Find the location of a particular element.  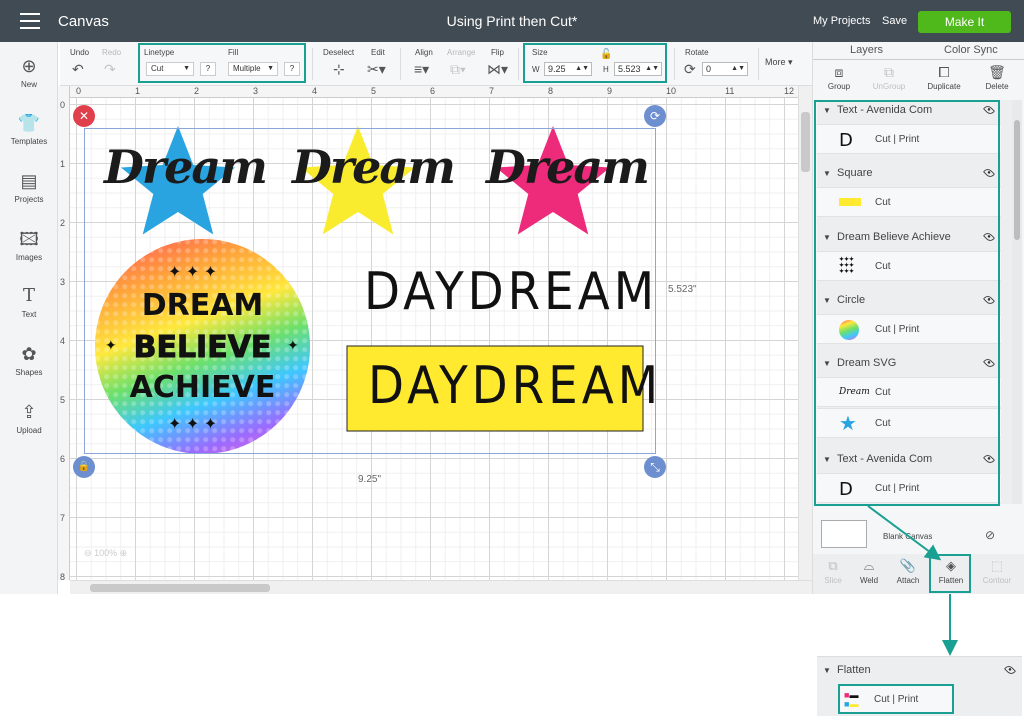

flatten-result-panel: ▼ Flatten ■▬ ■▬ Cut | Print is located at coordinates (919, 686).